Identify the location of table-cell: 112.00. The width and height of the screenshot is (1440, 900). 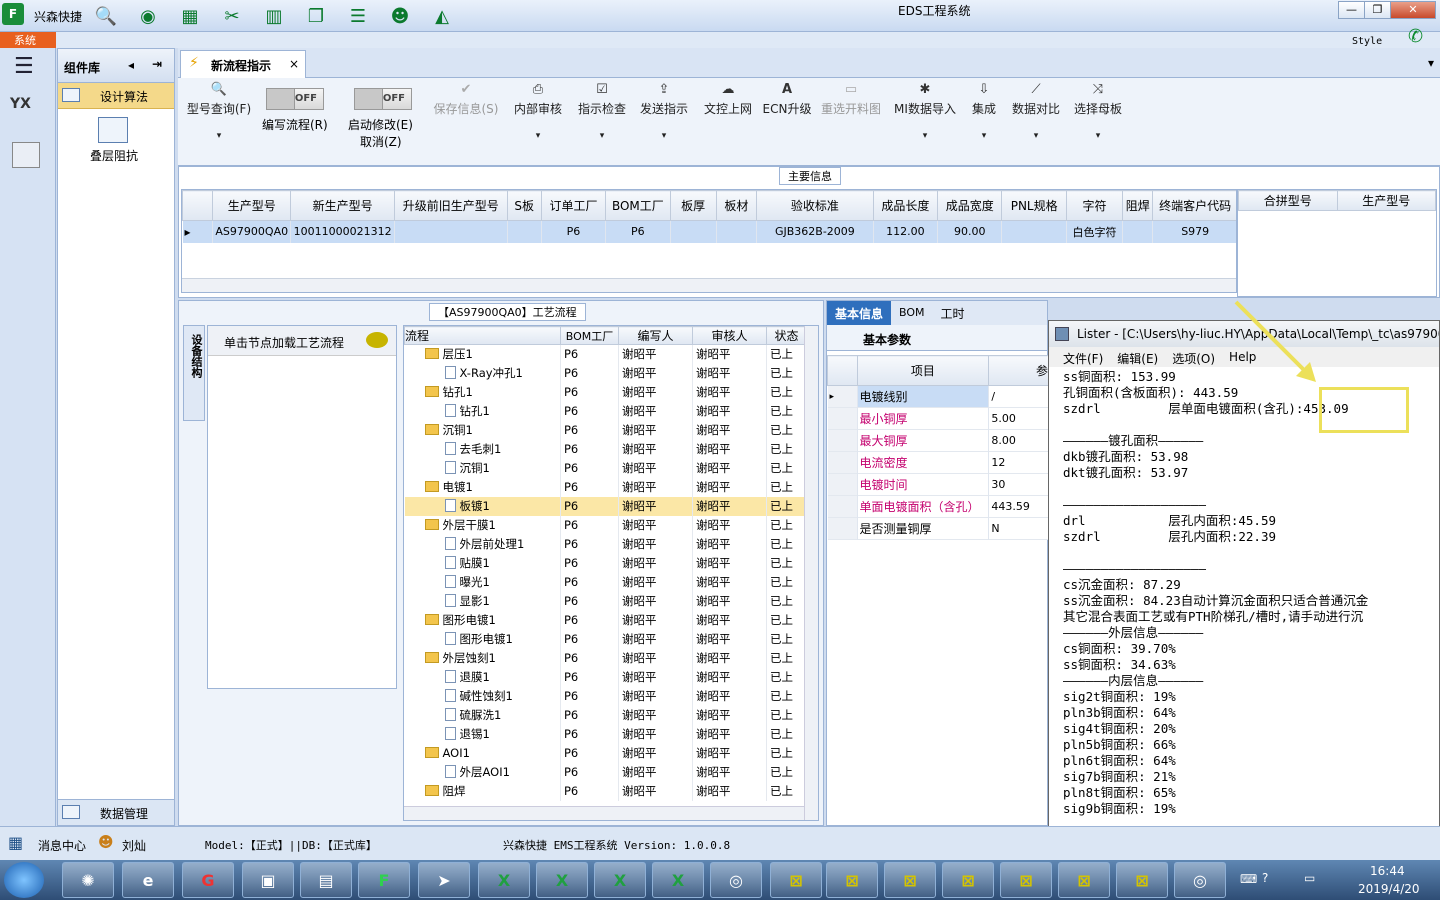
(906, 231).